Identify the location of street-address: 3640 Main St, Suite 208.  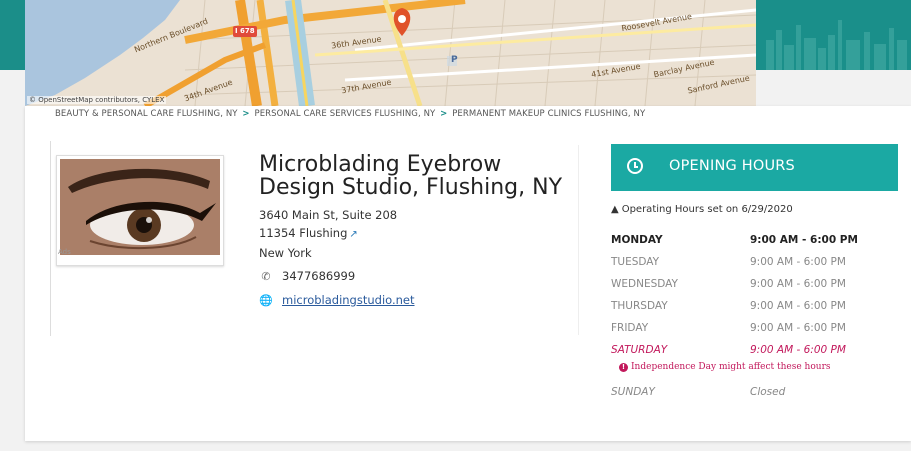
(328, 215).